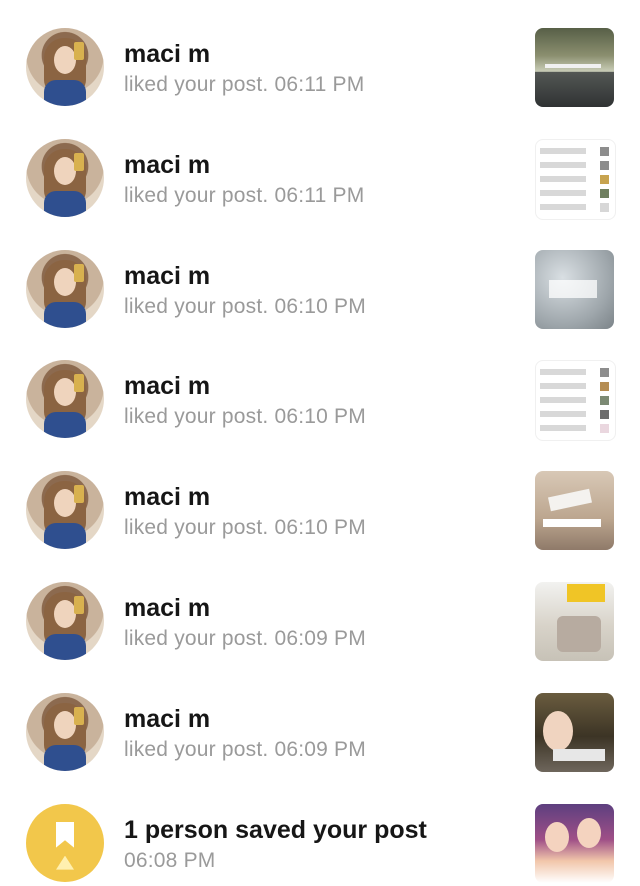 The width and height of the screenshot is (640, 886). I want to click on bookmark-icon, so click(65, 842).